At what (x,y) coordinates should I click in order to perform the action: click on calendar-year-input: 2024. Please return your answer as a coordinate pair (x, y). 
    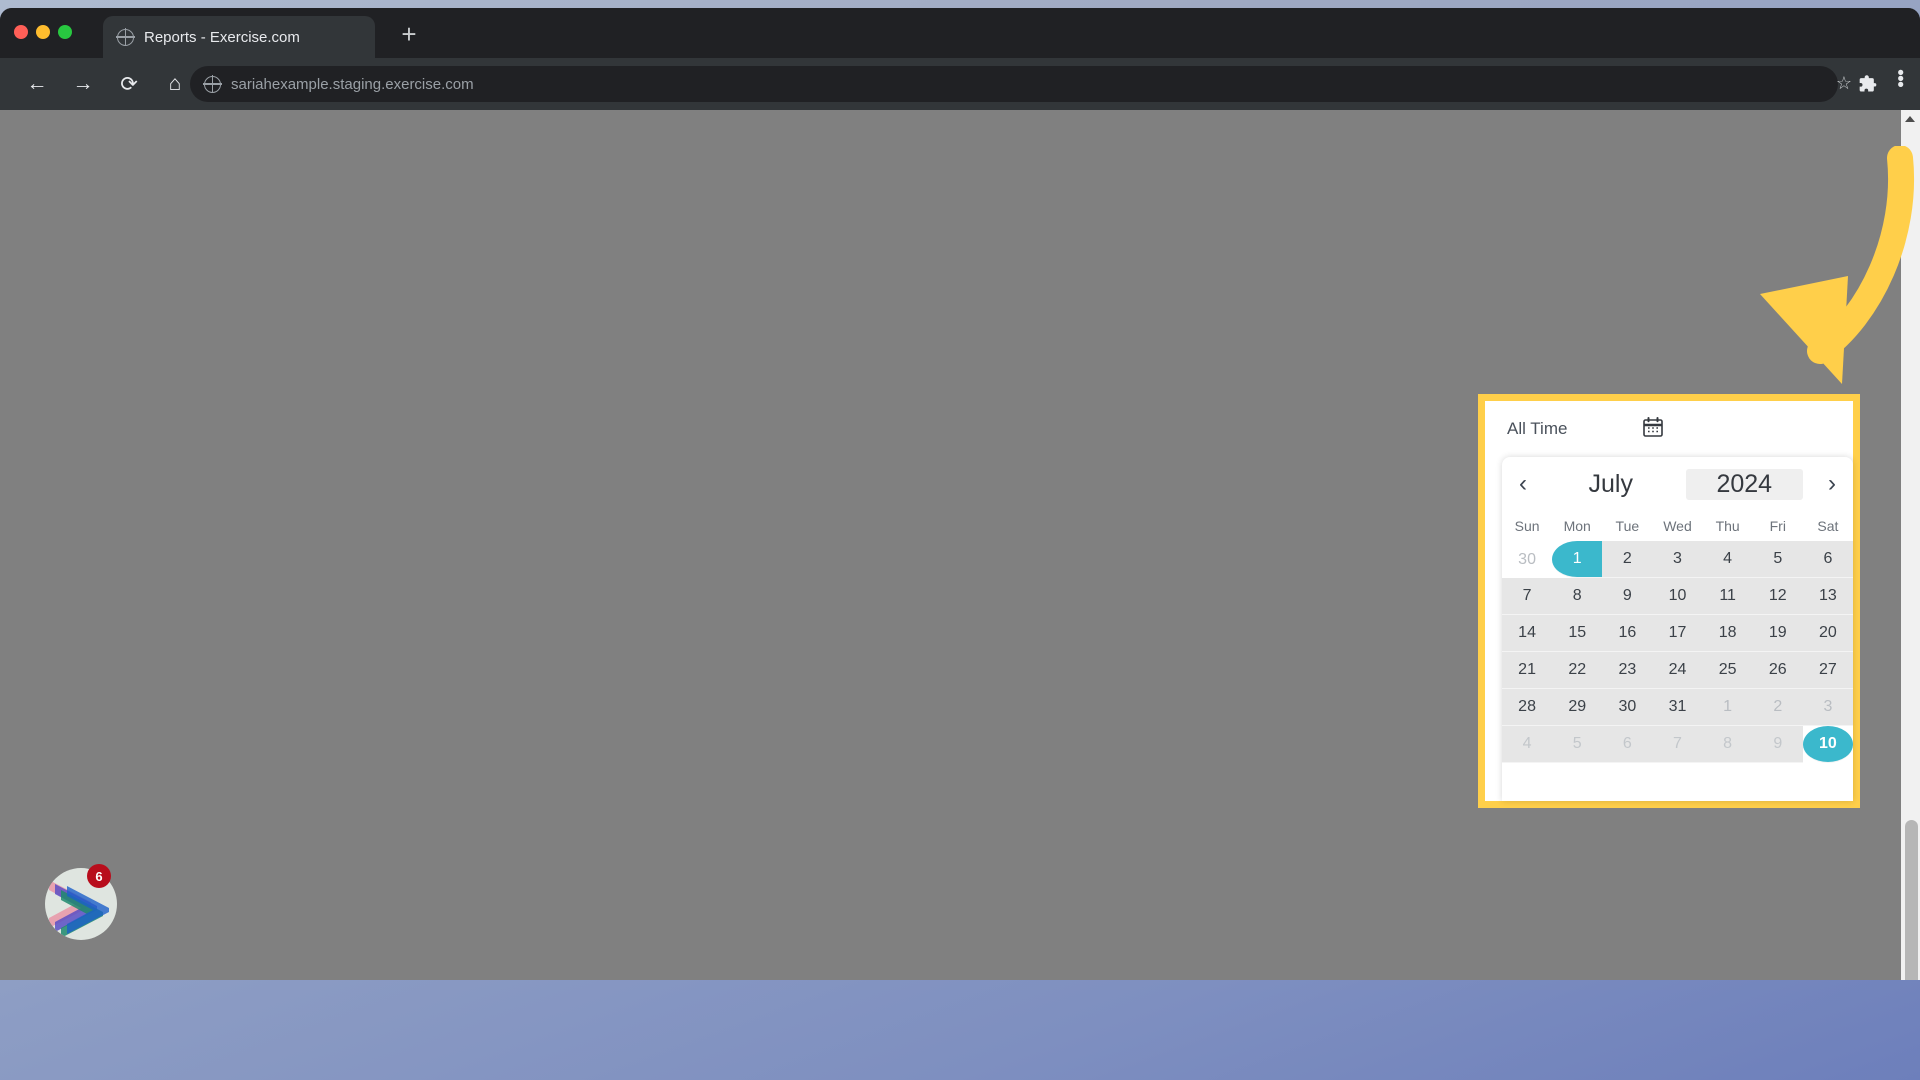
    Looking at the image, I should click on (1744, 484).